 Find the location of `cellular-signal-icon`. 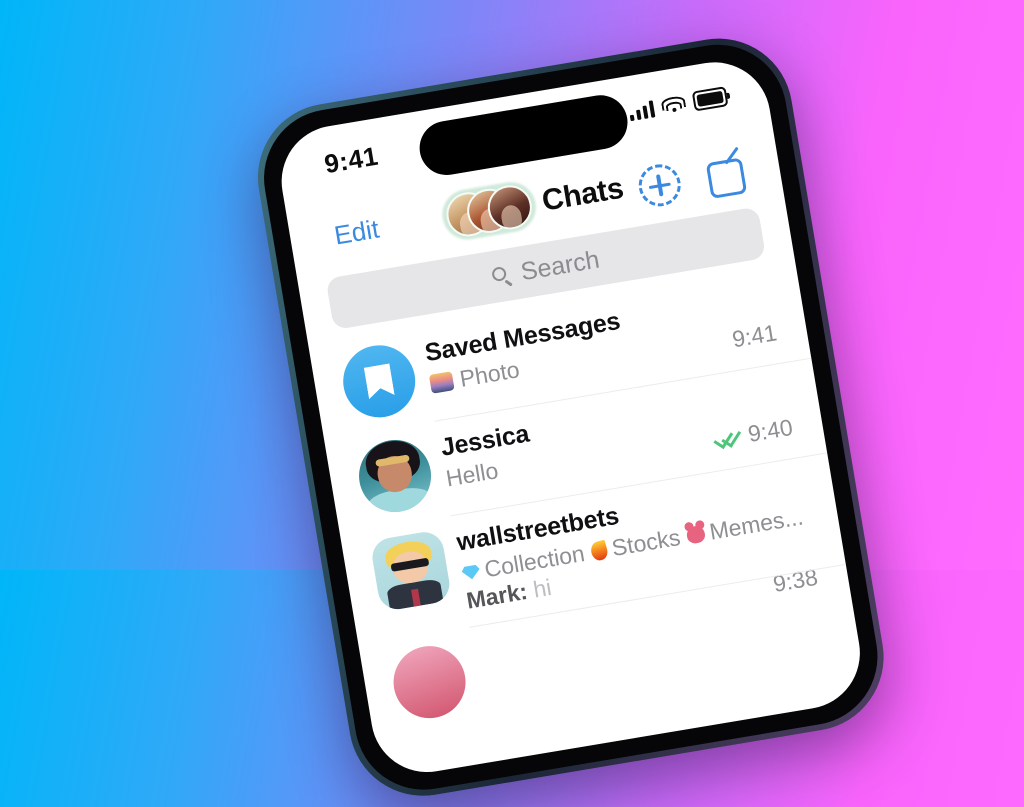

cellular-signal-icon is located at coordinates (641, 110).